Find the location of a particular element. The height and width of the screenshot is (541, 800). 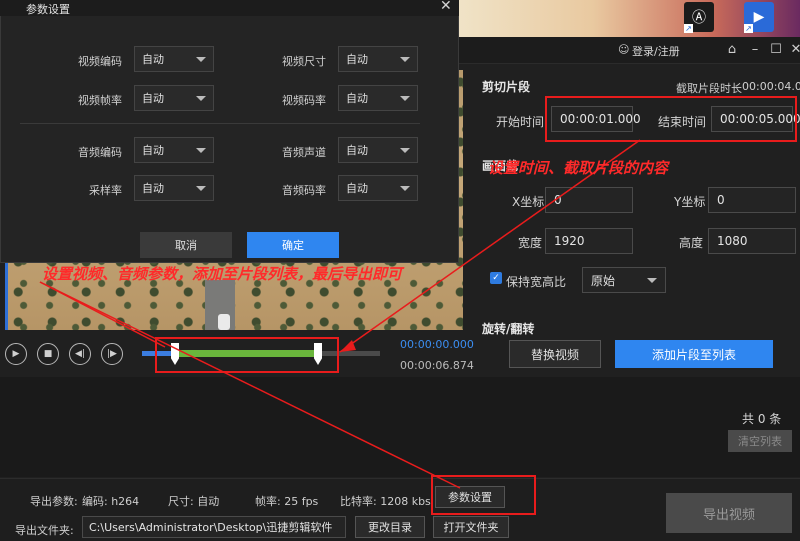

param-annotation-text: 设置视频、音频参数，添加至片段列表，最后导出即可 is located at coordinates (222, 274).